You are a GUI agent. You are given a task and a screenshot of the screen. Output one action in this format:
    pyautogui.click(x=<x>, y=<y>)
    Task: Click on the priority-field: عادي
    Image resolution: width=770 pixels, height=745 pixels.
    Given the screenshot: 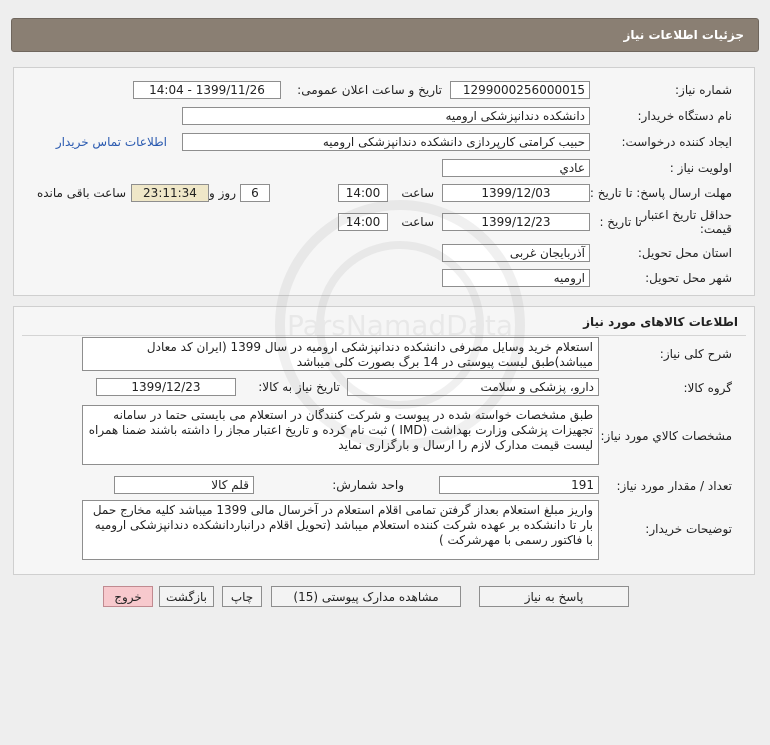 What is the action you would take?
    pyautogui.click(x=516, y=168)
    